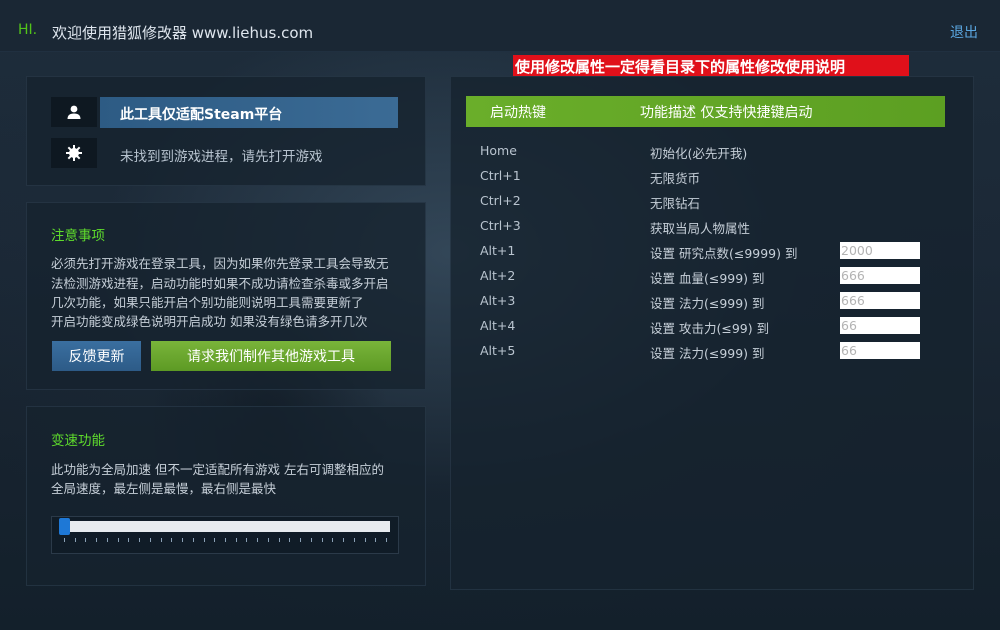 Image resolution: width=1000 pixels, height=630 pixels. I want to click on hotkey-row-key: Home, so click(498, 150).